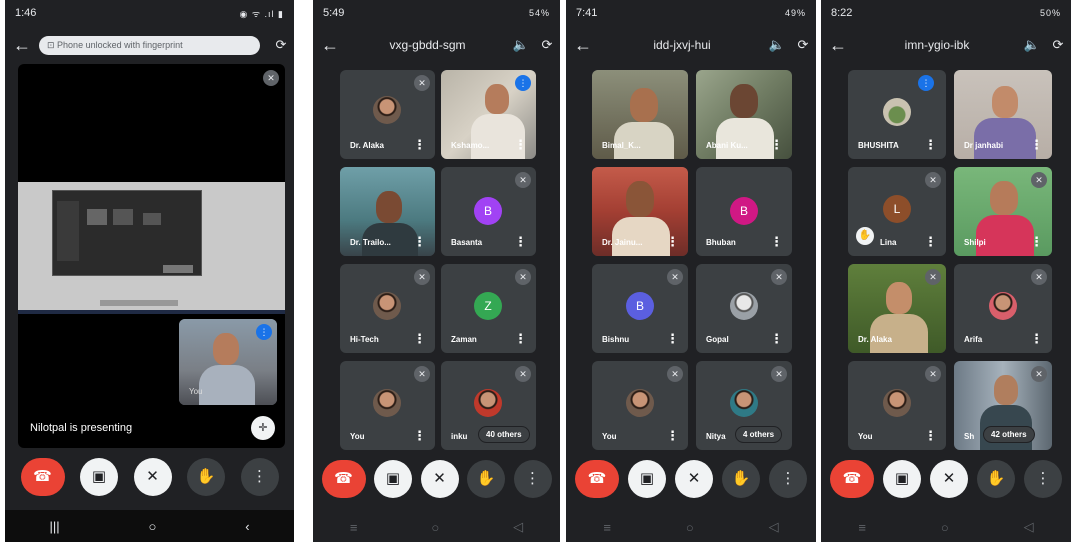 The width and height of the screenshot is (1076, 542). What do you see at coordinates (759, 434) in the screenshot?
I see `others-count-chip: 4 others` at bounding box center [759, 434].